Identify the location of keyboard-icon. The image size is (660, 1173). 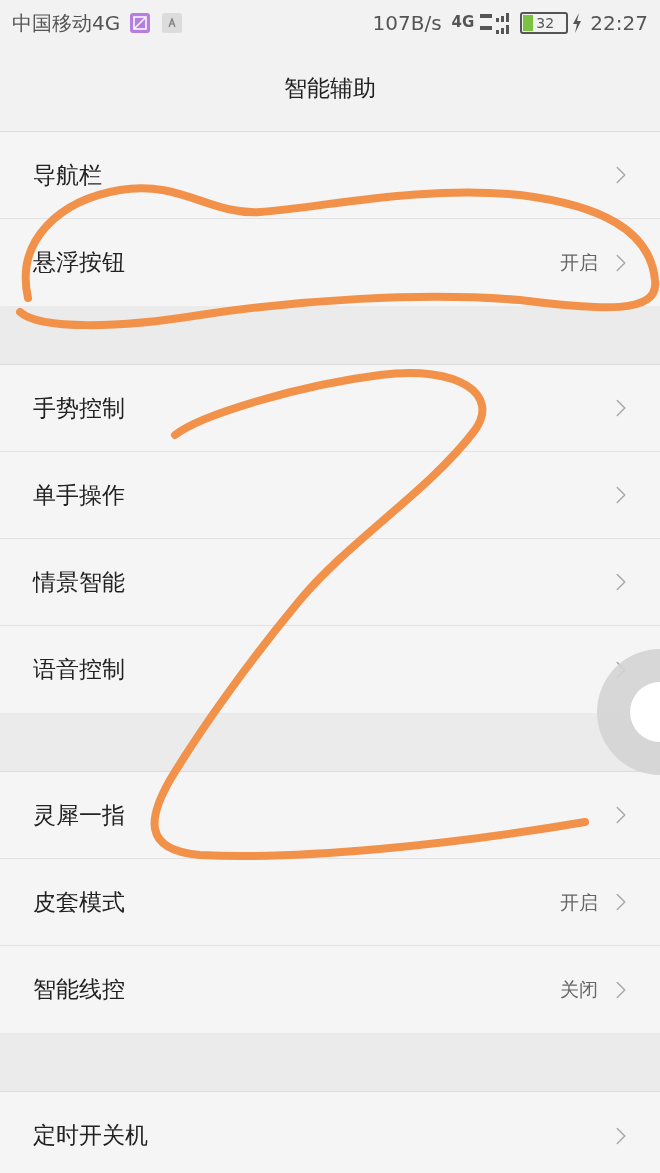
(172, 22).